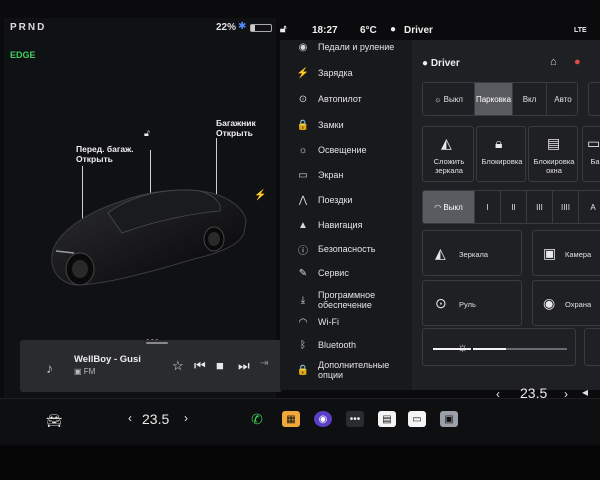 This screenshot has height=480, width=600. What do you see at coordinates (303, 345) in the screenshot?
I see `bluetooth-icon: ᛒ` at bounding box center [303, 345].